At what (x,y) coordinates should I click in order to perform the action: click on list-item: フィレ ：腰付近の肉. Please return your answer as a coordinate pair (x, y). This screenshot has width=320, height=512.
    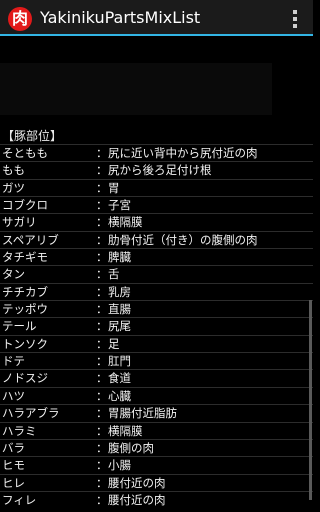
    Looking at the image, I should click on (156, 499).